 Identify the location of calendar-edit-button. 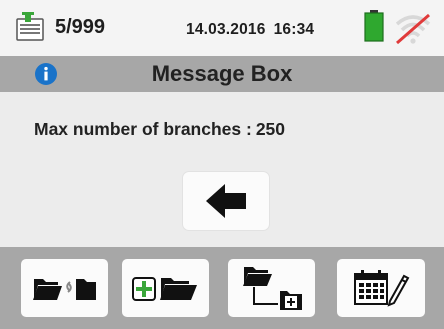
(381, 288).